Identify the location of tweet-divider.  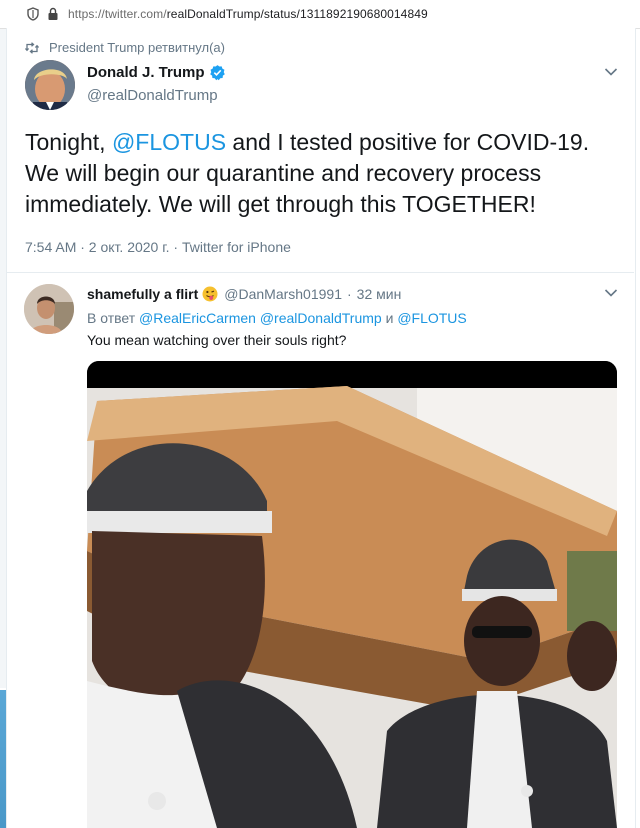
(320, 272).